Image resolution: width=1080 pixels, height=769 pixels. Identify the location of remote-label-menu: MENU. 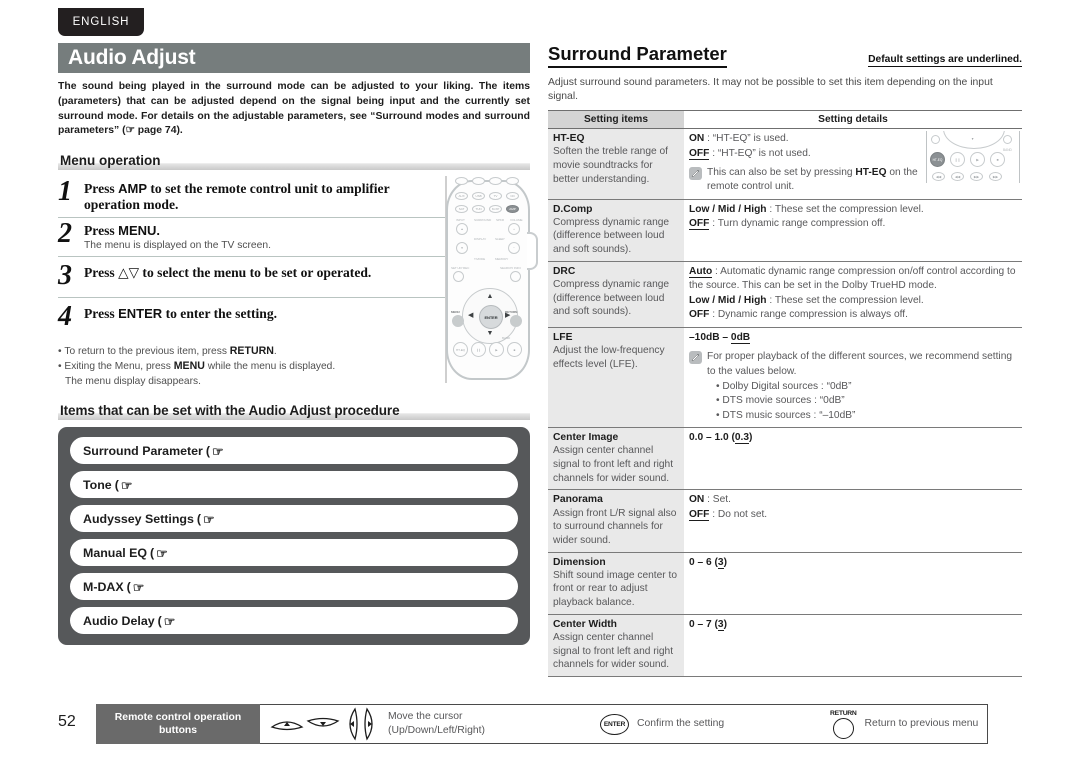
(455, 312).